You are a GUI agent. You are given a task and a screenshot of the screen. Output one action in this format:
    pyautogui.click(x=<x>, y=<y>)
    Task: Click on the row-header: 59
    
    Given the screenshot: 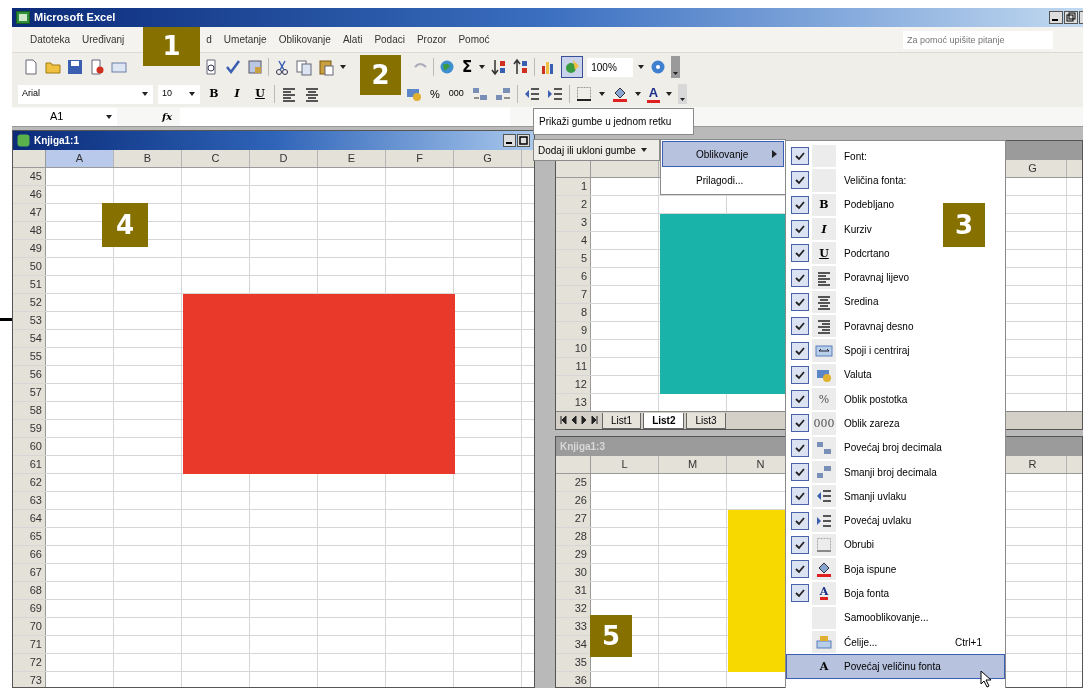 What is the action you would take?
    pyautogui.click(x=29, y=428)
    